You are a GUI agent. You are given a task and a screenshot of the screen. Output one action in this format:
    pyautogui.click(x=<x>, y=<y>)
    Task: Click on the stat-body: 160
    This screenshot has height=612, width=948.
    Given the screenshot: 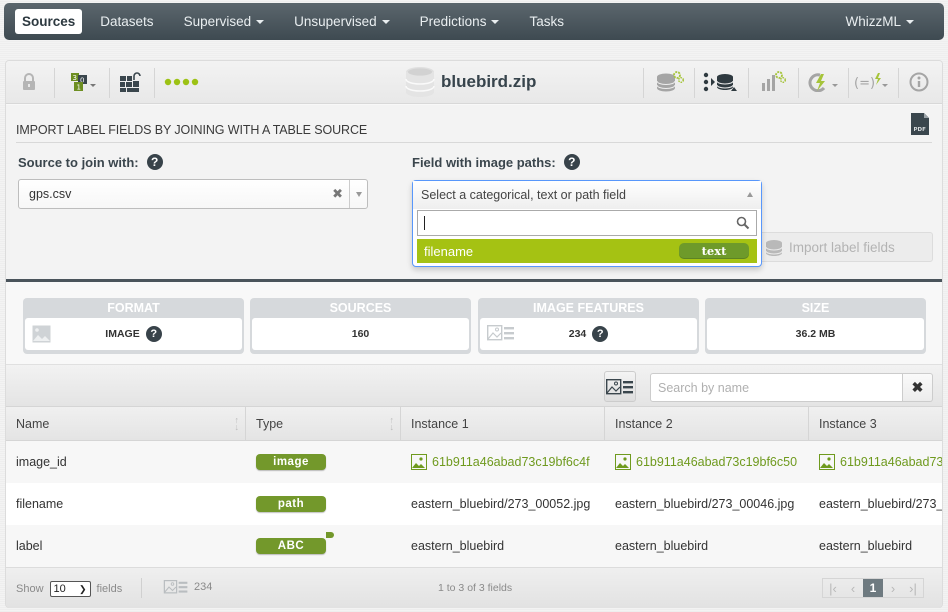 What is the action you would take?
    pyautogui.click(x=360, y=334)
    